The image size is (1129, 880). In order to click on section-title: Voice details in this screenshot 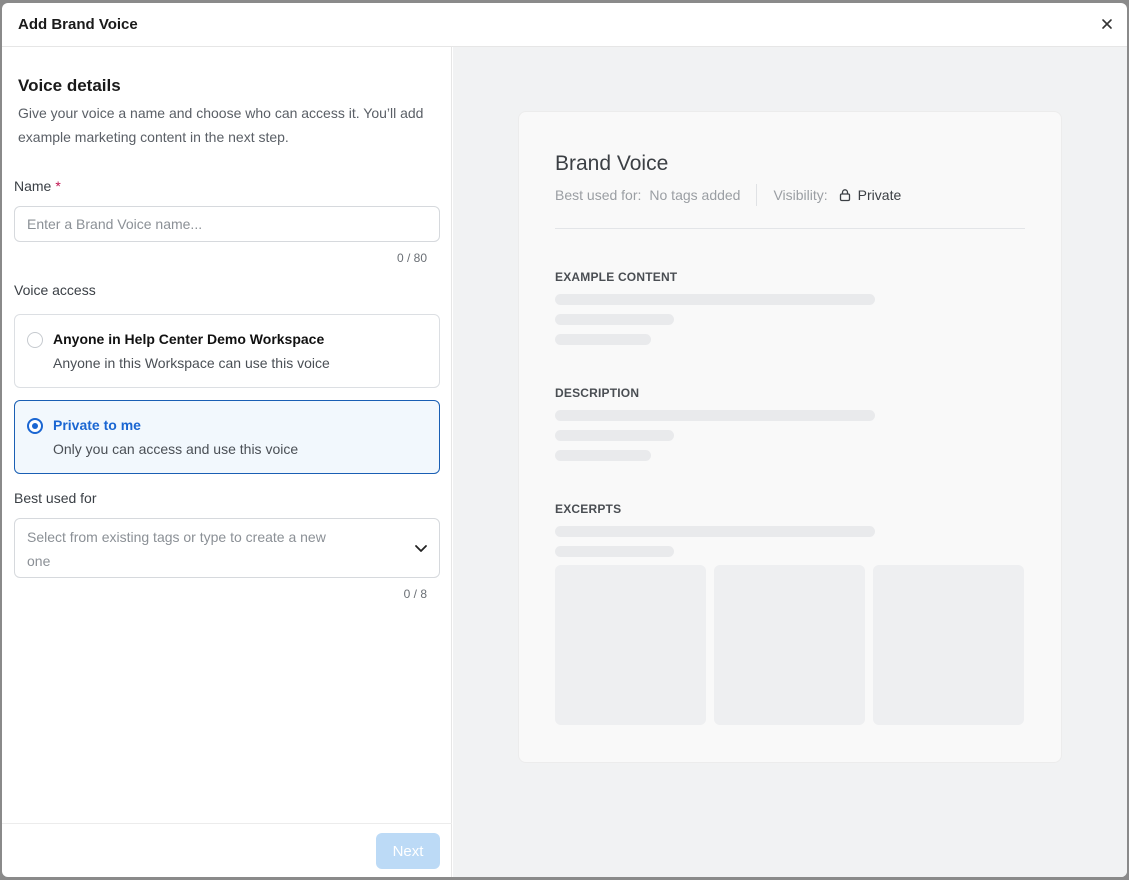, I will do `click(69, 85)`.